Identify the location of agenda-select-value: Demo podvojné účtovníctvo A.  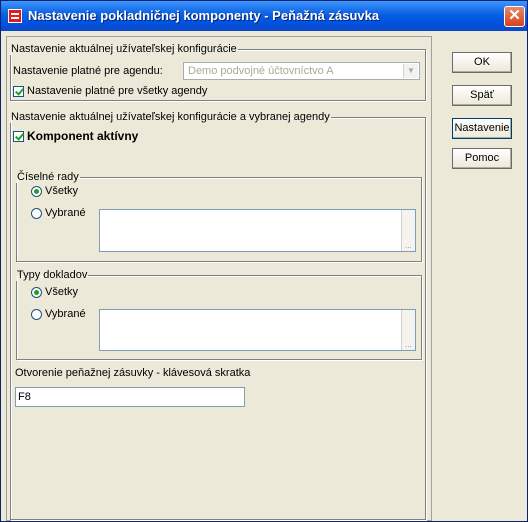
(261, 71).